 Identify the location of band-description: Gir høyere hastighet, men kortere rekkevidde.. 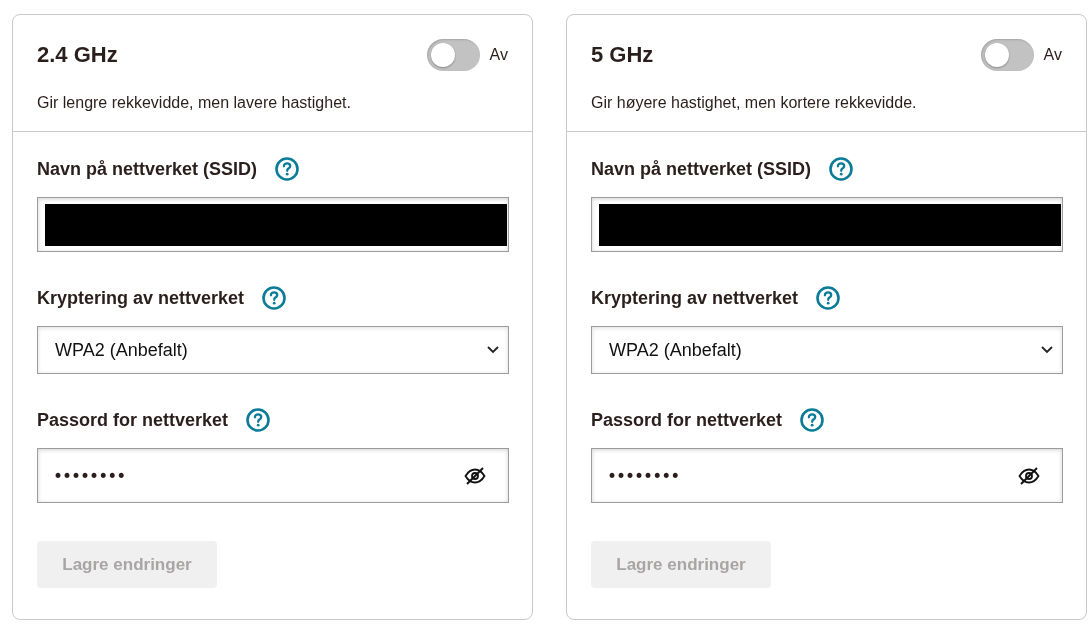
(754, 103).